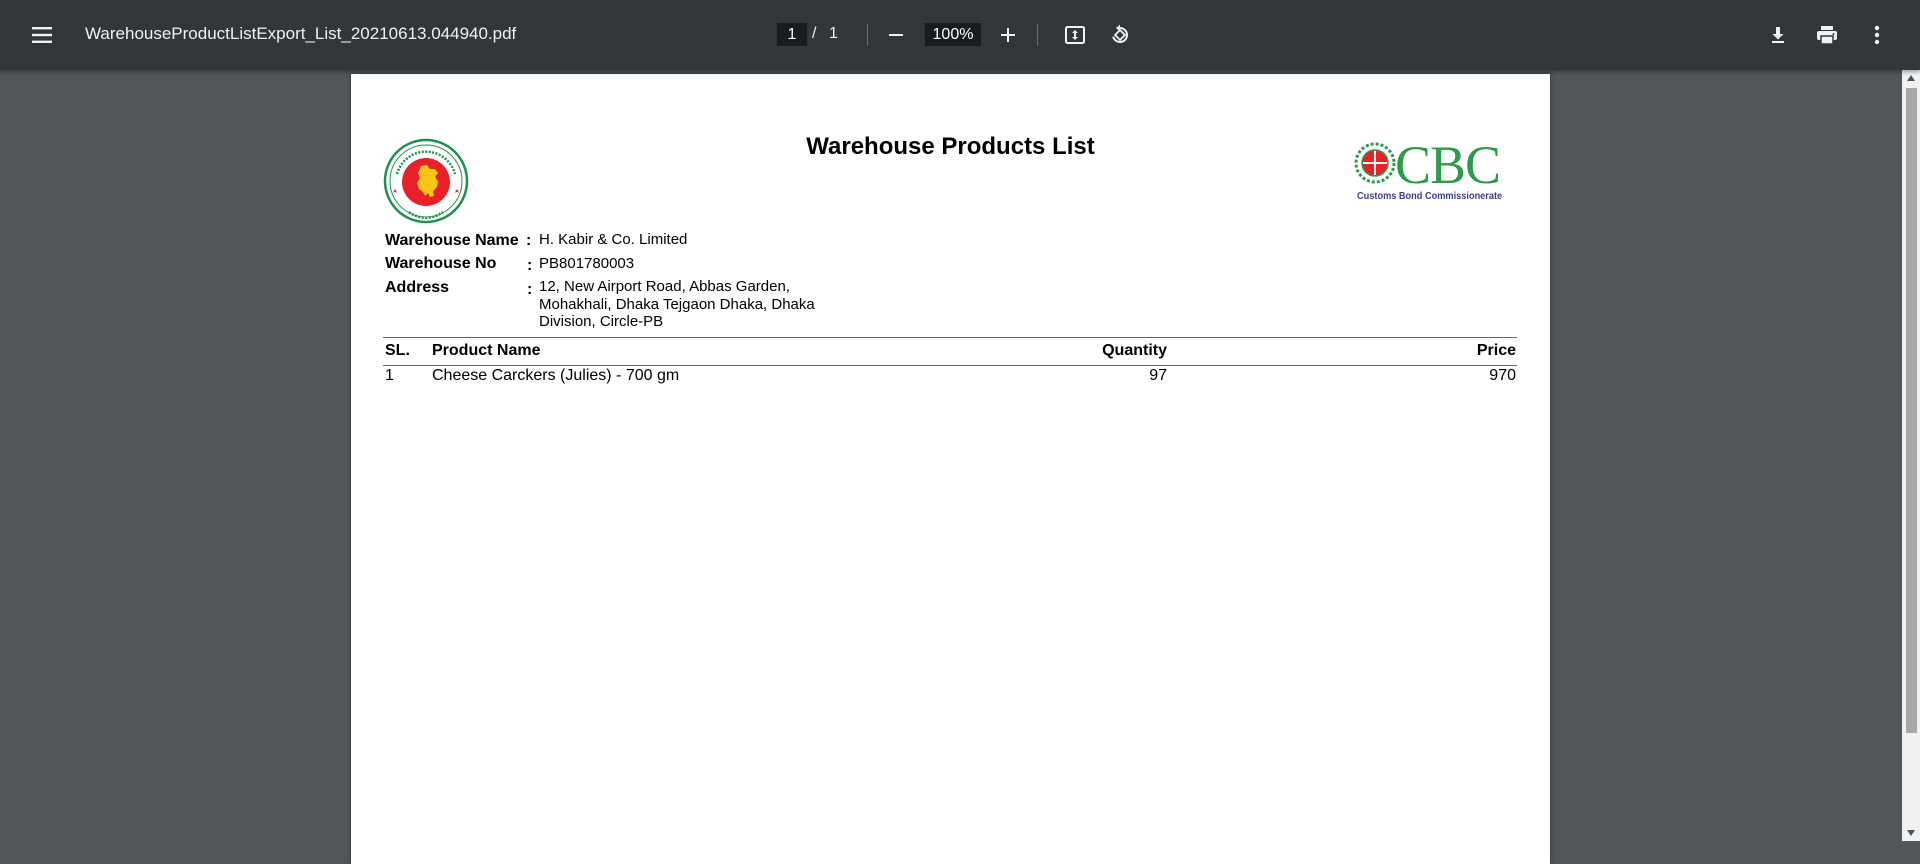  What do you see at coordinates (1158, 375) in the screenshot?
I see `cell-quantity: 97` at bounding box center [1158, 375].